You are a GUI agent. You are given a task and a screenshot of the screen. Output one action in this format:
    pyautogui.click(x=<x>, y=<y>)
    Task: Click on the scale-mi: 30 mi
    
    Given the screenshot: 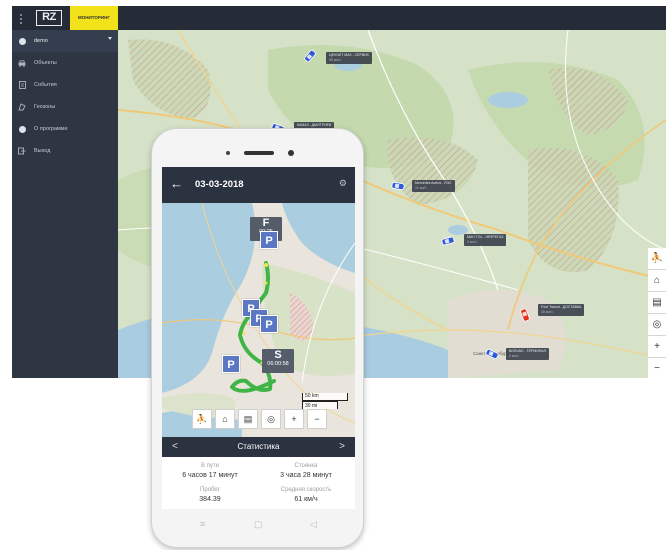 What is the action you would take?
    pyautogui.click(x=320, y=405)
    